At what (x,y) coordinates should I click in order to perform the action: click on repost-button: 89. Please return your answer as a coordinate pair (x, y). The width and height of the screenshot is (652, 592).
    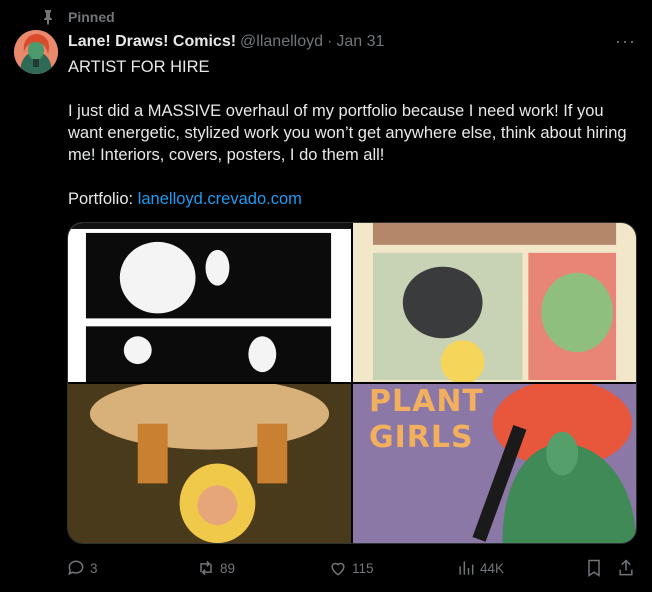
    Looking at the image, I should click on (215, 568).